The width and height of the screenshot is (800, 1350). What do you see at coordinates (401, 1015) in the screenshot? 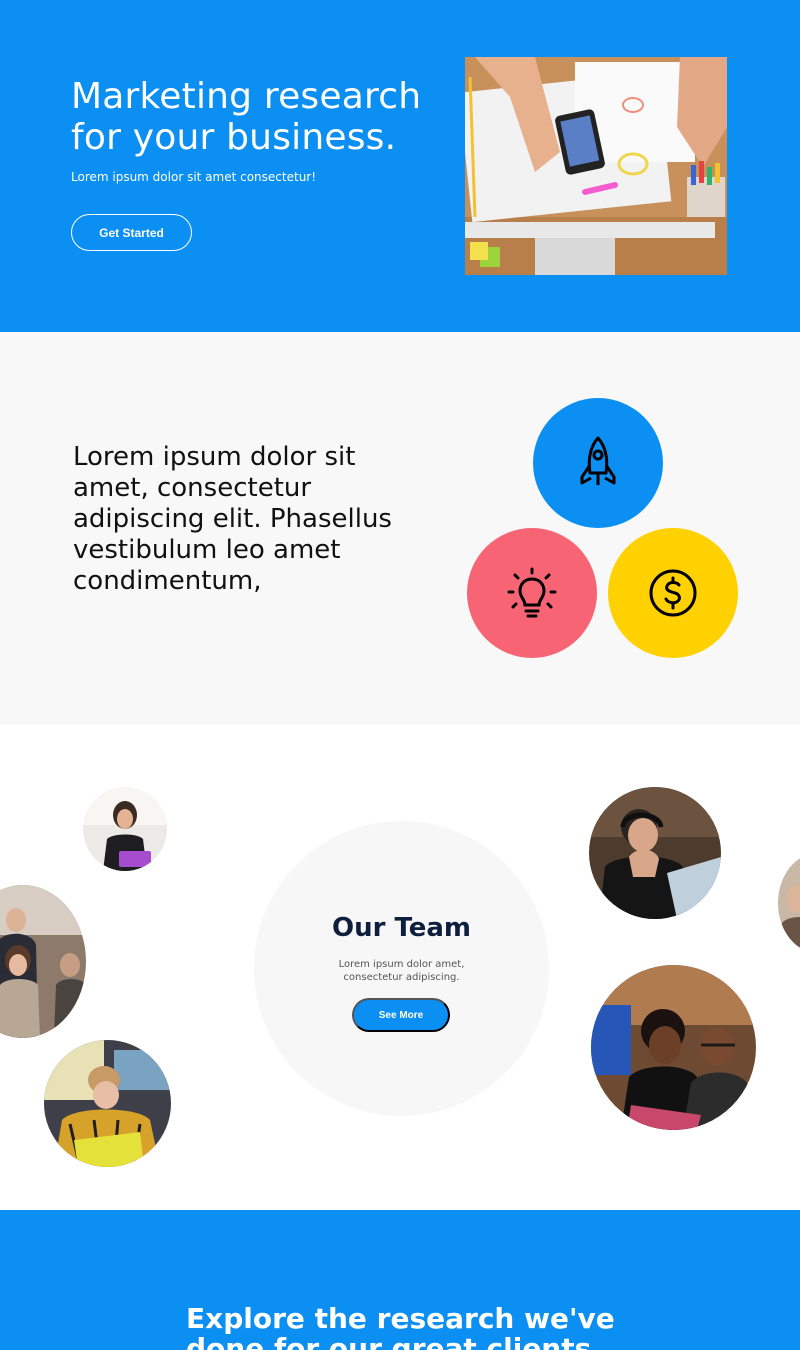
I see `see-more-button: See More` at bounding box center [401, 1015].